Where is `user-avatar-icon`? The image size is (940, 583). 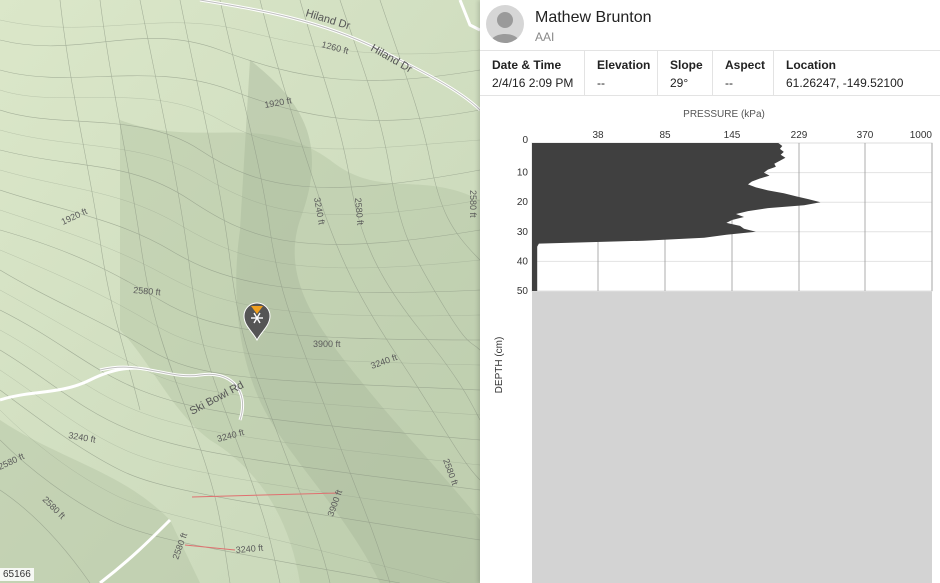
user-avatar-icon is located at coordinates (505, 27).